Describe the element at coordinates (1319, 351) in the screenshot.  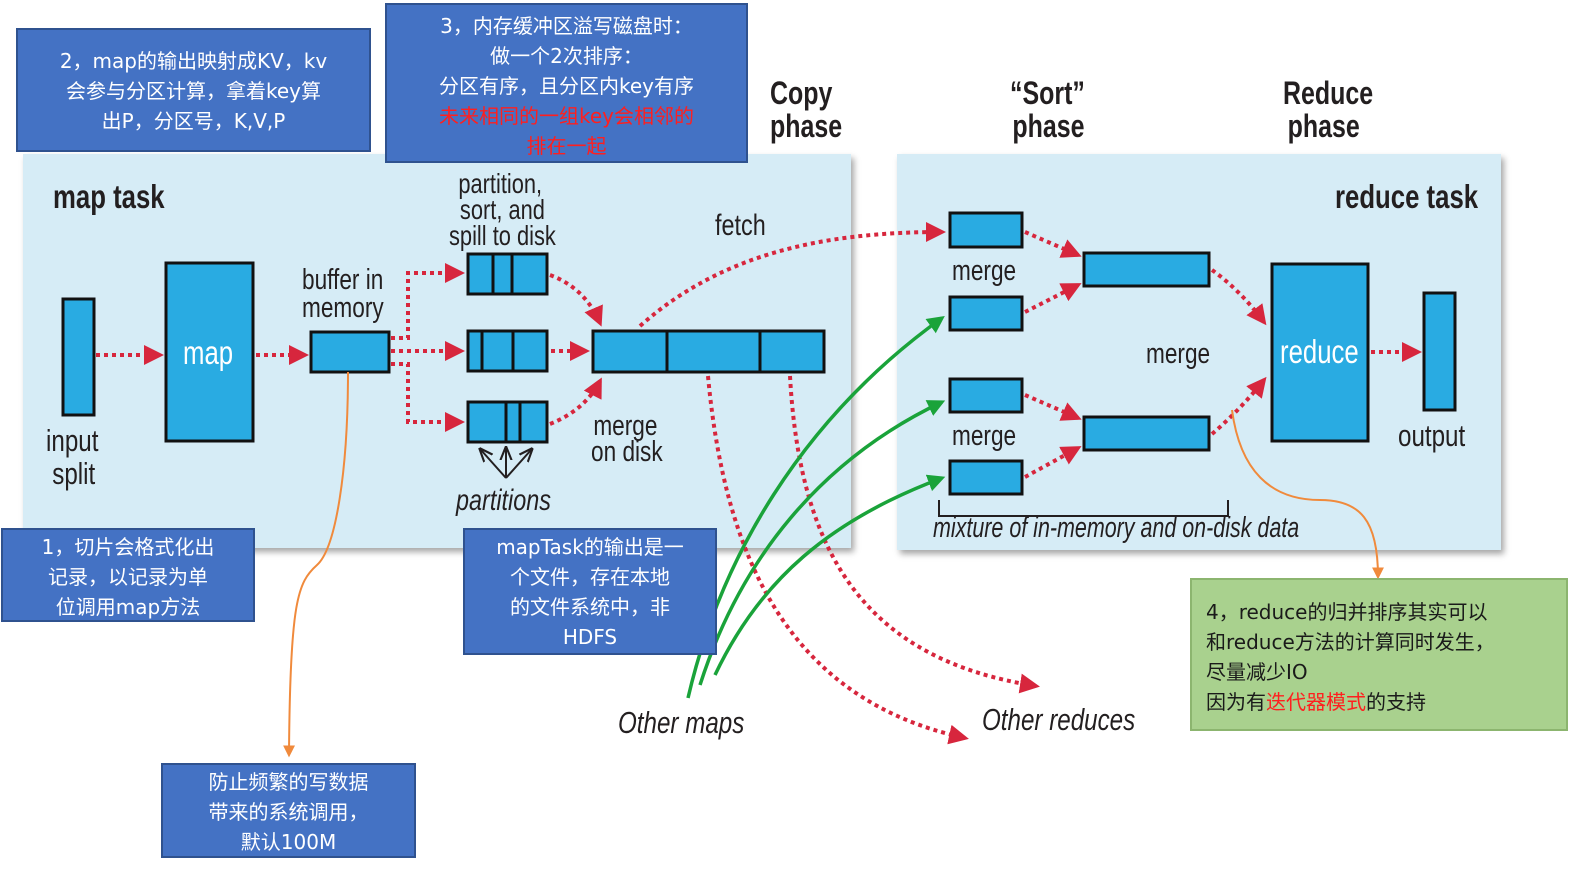
I see `reduce-label: reduce` at that location.